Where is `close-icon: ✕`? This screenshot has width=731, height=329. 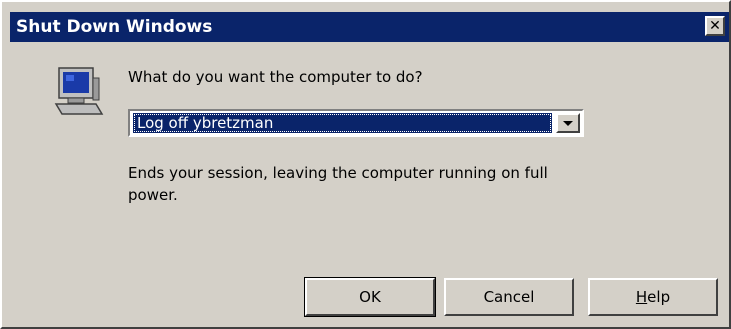 close-icon: ✕ is located at coordinates (715, 26).